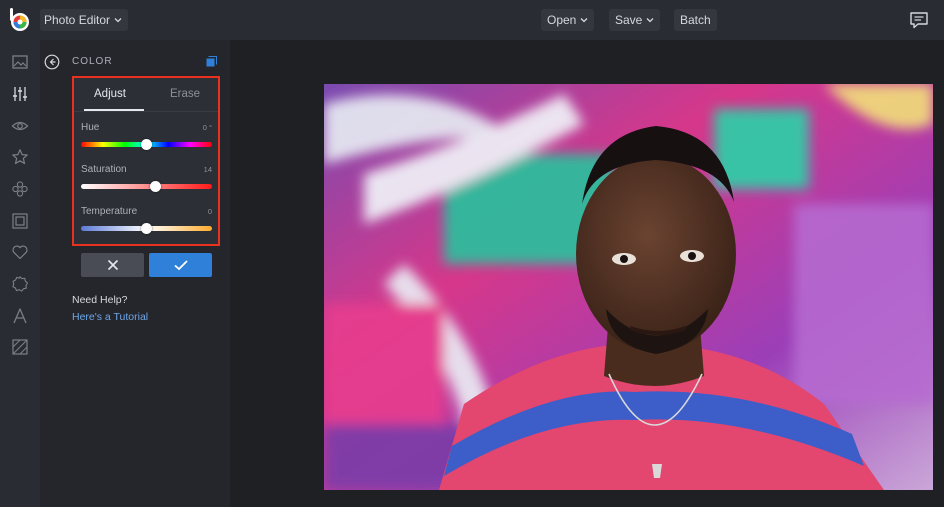 The width and height of the screenshot is (944, 507). I want to click on save-button: Save, so click(635, 20).